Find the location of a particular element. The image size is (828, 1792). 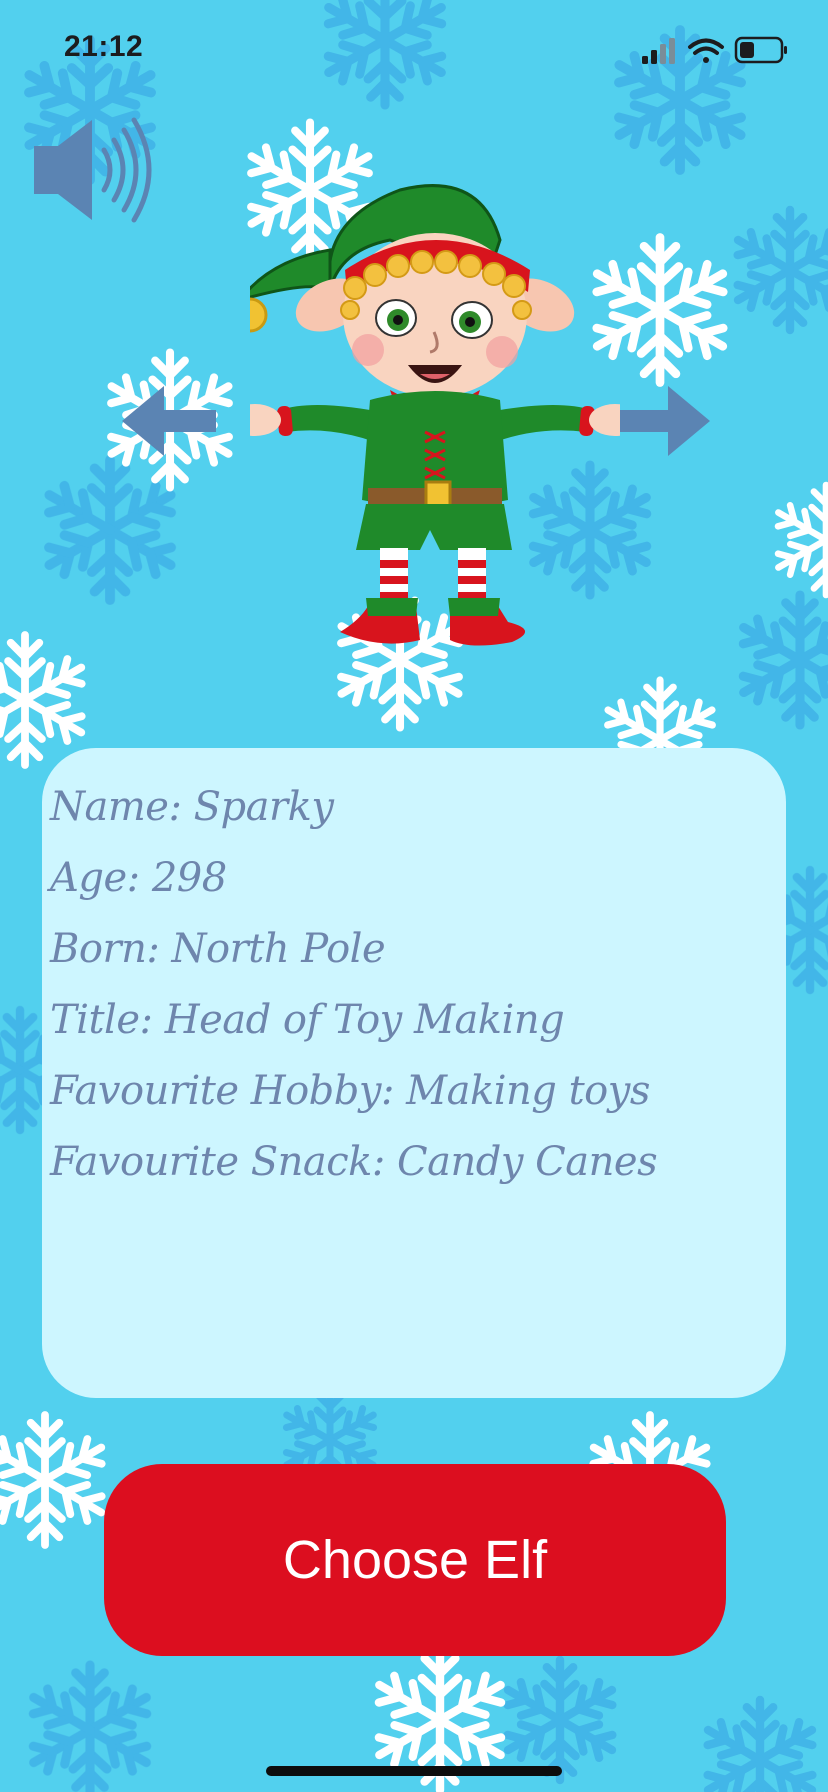

battery-icon is located at coordinates (760, 50).